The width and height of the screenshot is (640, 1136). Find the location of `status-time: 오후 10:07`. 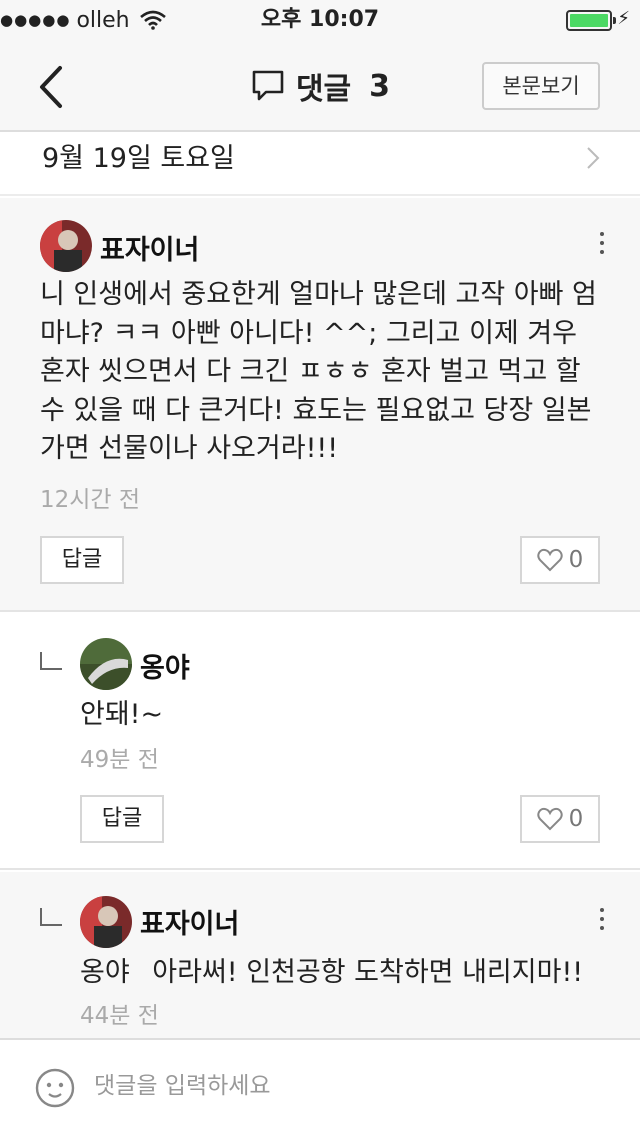

status-time: 오후 10:07 is located at coordinates (320, 19).